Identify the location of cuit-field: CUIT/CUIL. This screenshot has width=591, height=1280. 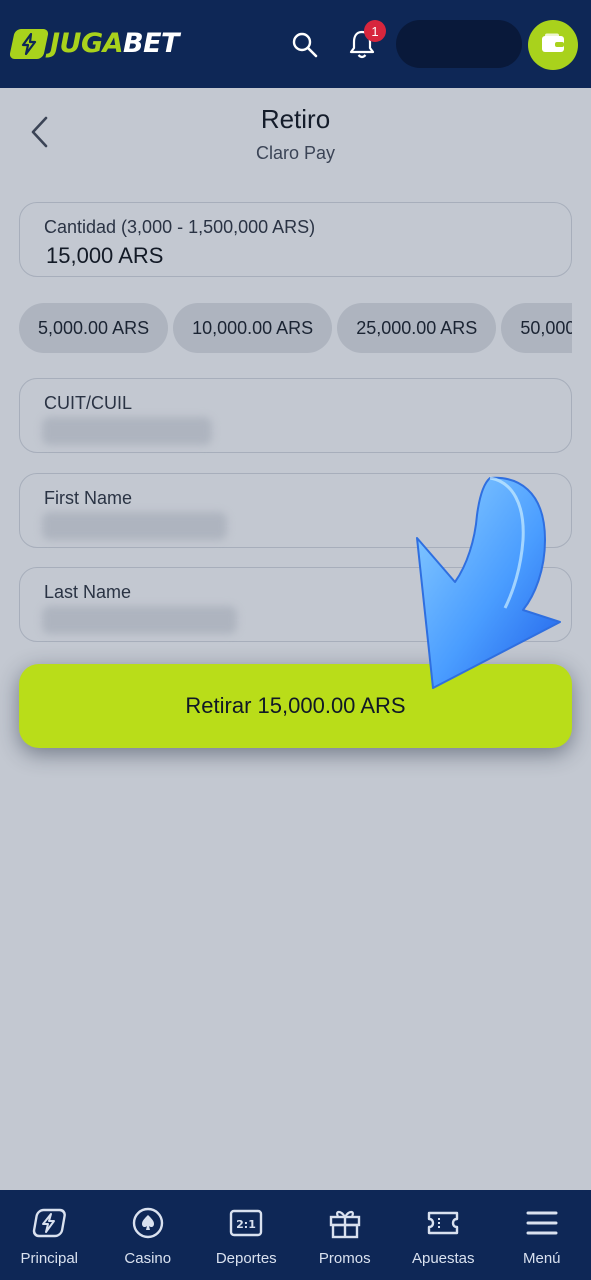
(295, 415).